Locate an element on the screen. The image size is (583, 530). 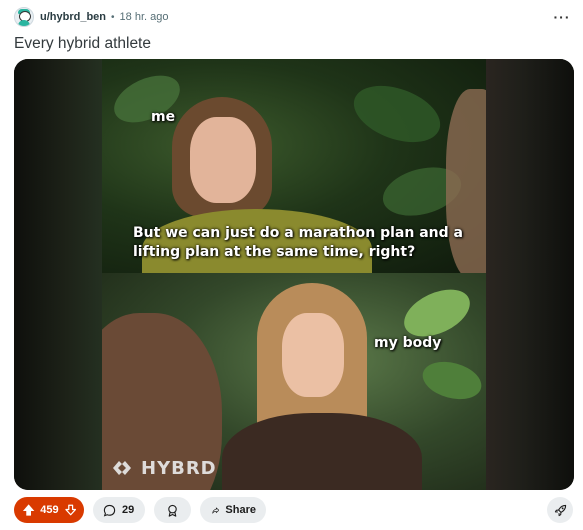
share-button: Share is located at coordinates (233, 510).